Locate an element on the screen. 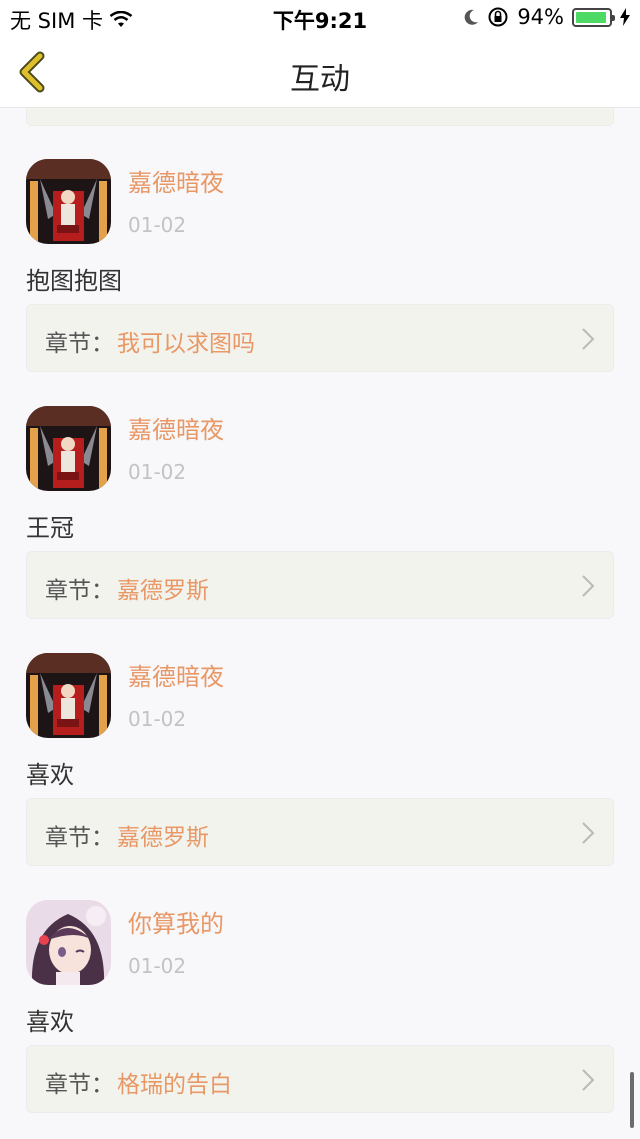 The width and height of the screenshot is (640, 1139). battery-percent: 94% is located at coordinates (540, 17).